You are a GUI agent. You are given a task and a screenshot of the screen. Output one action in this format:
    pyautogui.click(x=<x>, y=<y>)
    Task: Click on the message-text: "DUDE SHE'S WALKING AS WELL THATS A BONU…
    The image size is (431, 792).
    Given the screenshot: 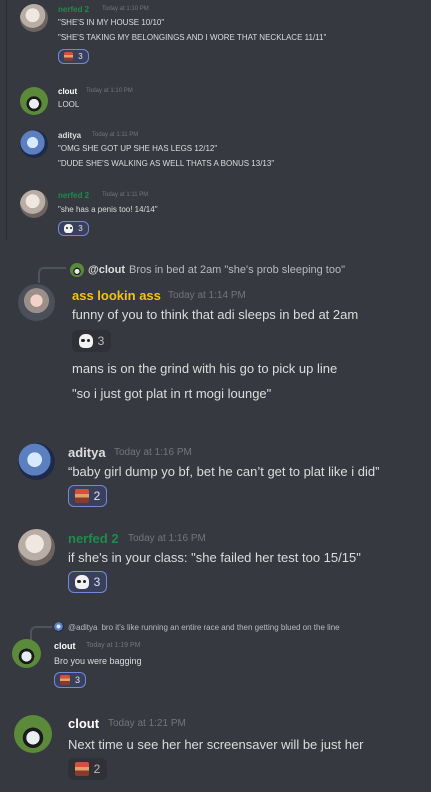 What is the action you would take?
    pyautogui.click(x=166, y=163)
    